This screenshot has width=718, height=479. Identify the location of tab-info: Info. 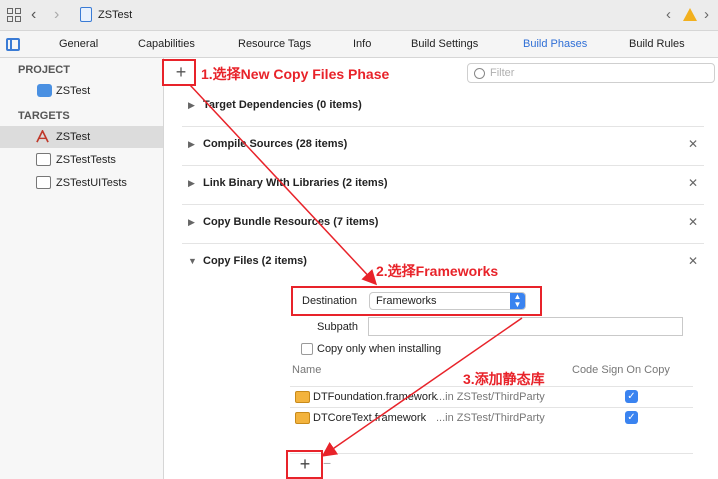
(362, 44).